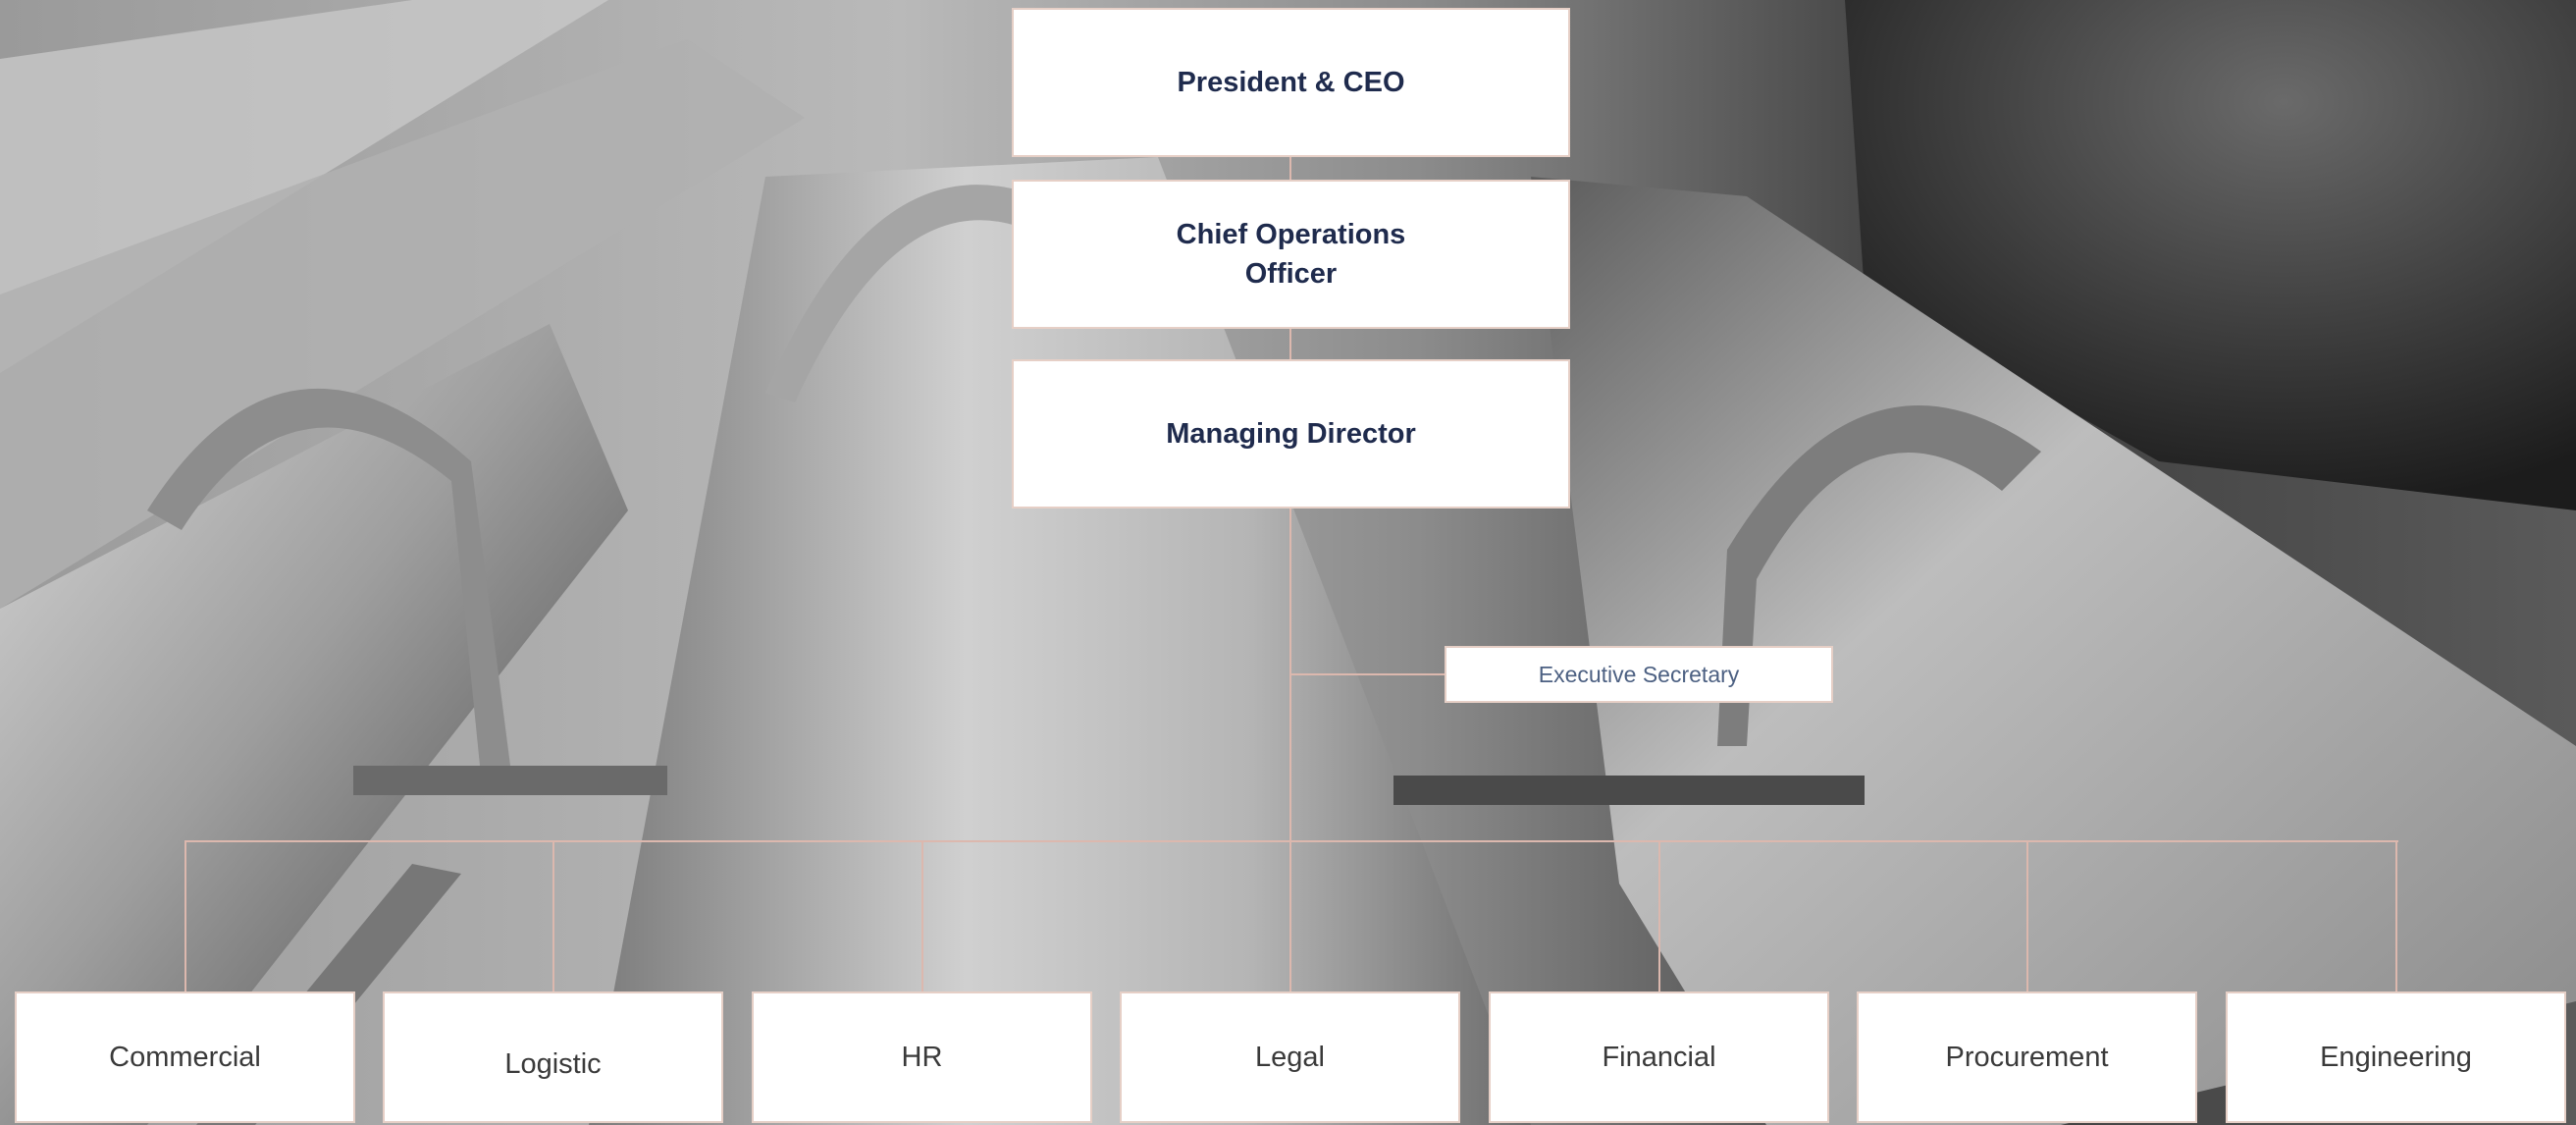 This screenshot has width=2576, height=1125. I want to click on department-box-commercial: Commercial, so click(185, 1057).